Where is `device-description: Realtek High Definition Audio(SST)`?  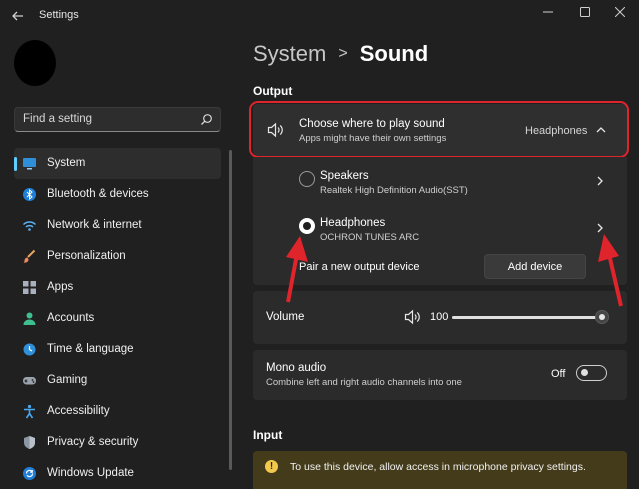
device-description: Realtek High Definition Audio(SST) is located at coordinates (394, 190).